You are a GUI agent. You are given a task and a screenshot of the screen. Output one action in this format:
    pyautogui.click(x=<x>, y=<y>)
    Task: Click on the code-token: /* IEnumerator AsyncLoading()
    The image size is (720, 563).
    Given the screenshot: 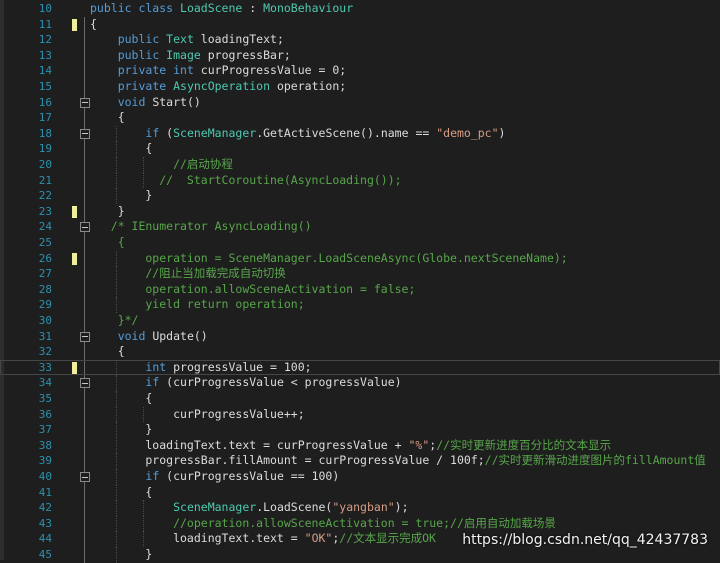 What is the action you would take?
    pyautogui.click(x=201, y=226)
    